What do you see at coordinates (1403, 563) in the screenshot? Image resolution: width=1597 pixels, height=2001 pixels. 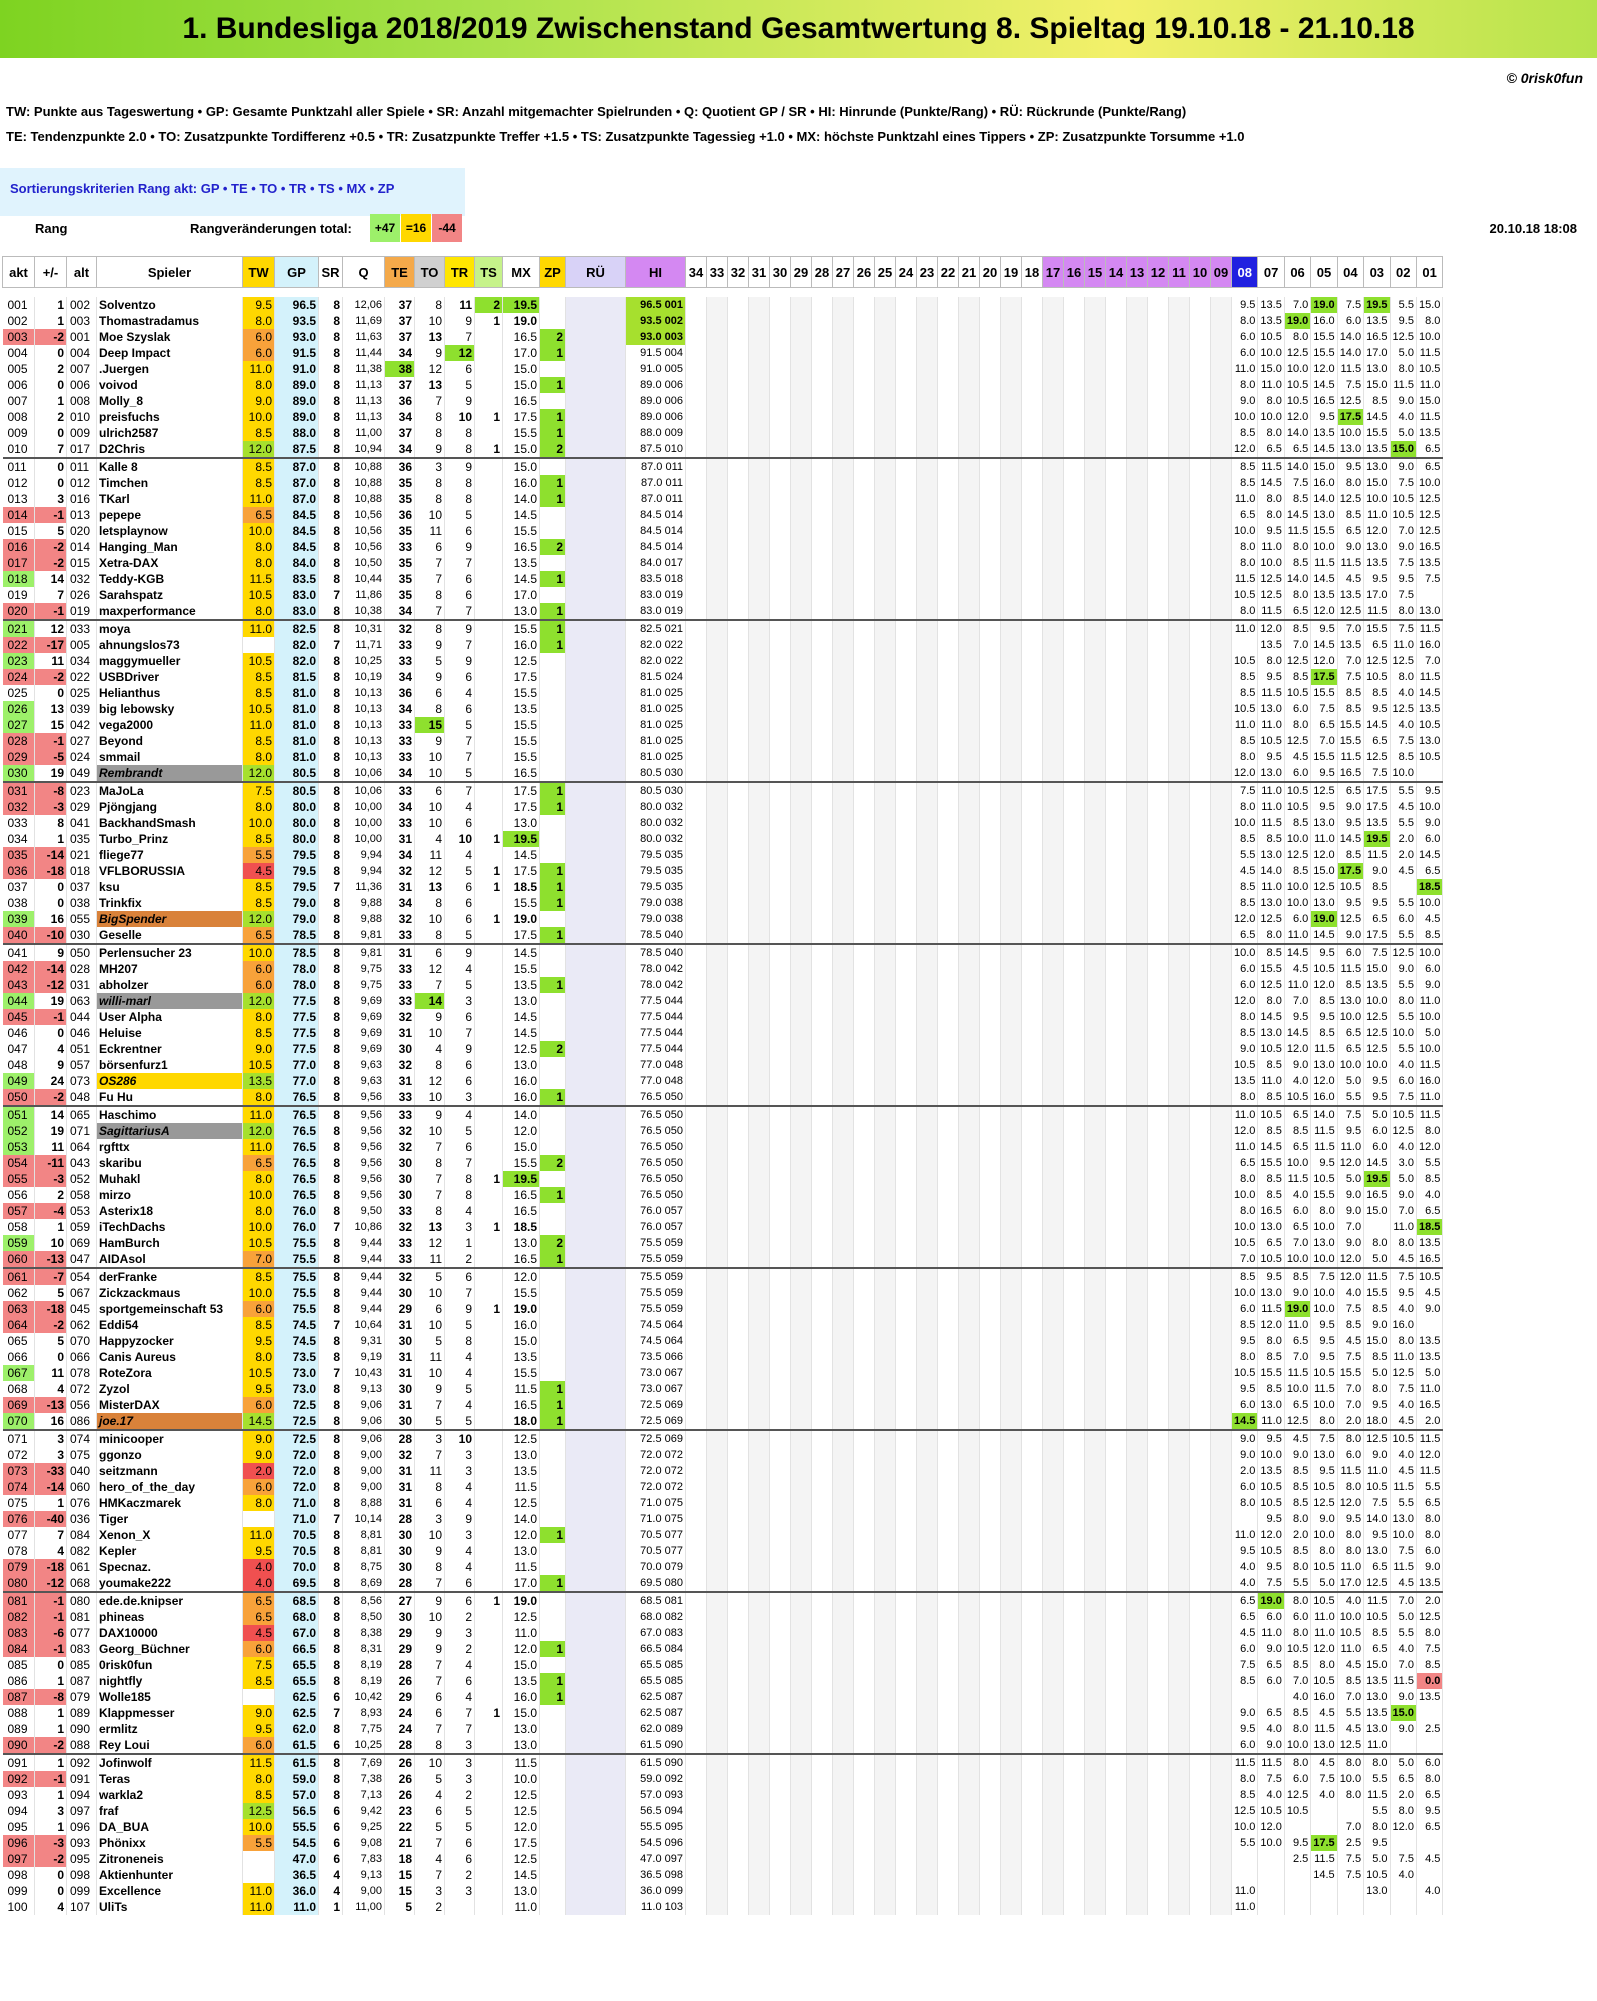 I see `matchday-cell: 7.5` at bounding box center [1403, 563].